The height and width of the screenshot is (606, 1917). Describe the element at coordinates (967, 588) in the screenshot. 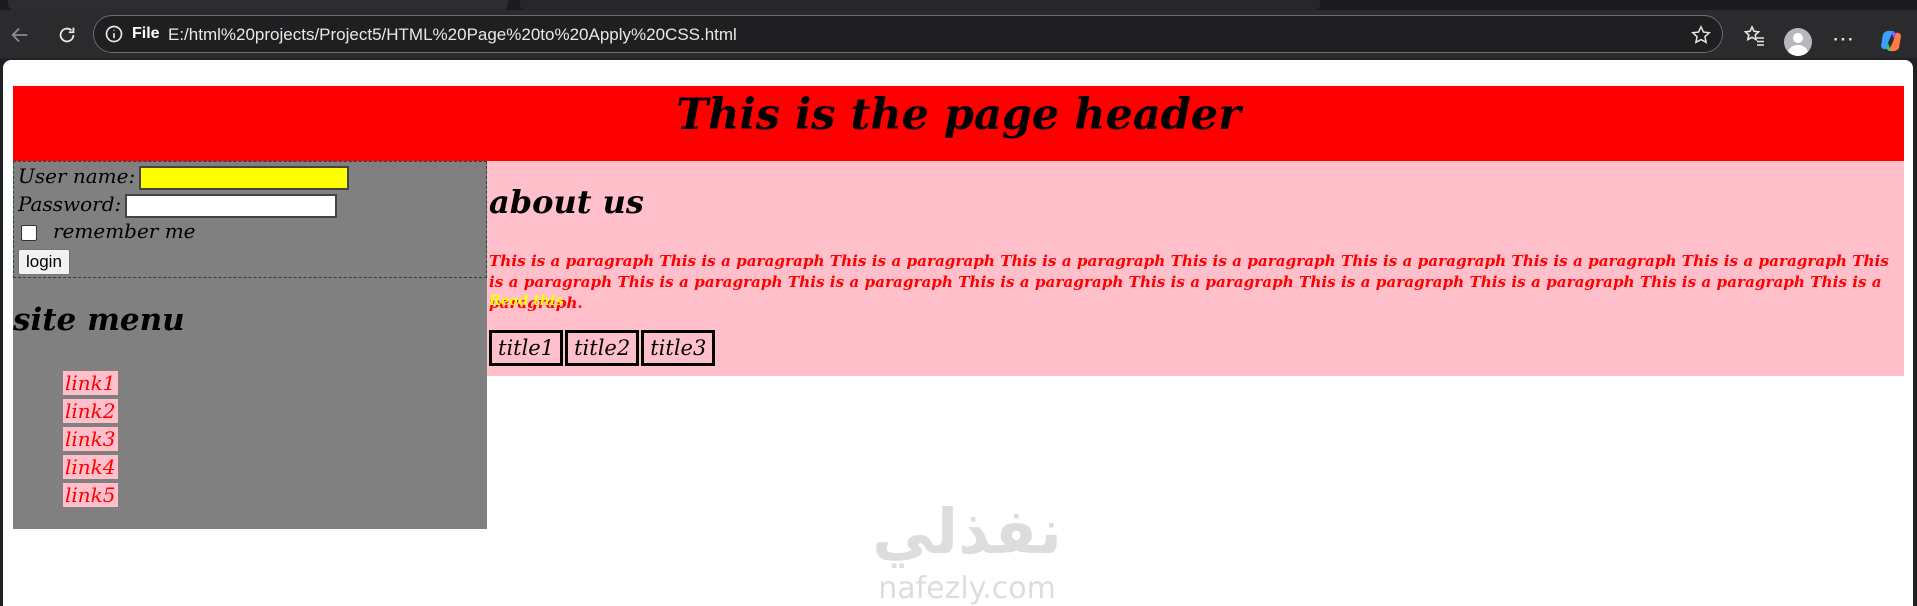

I see `watermark-latin: nafezly.com` at that location.